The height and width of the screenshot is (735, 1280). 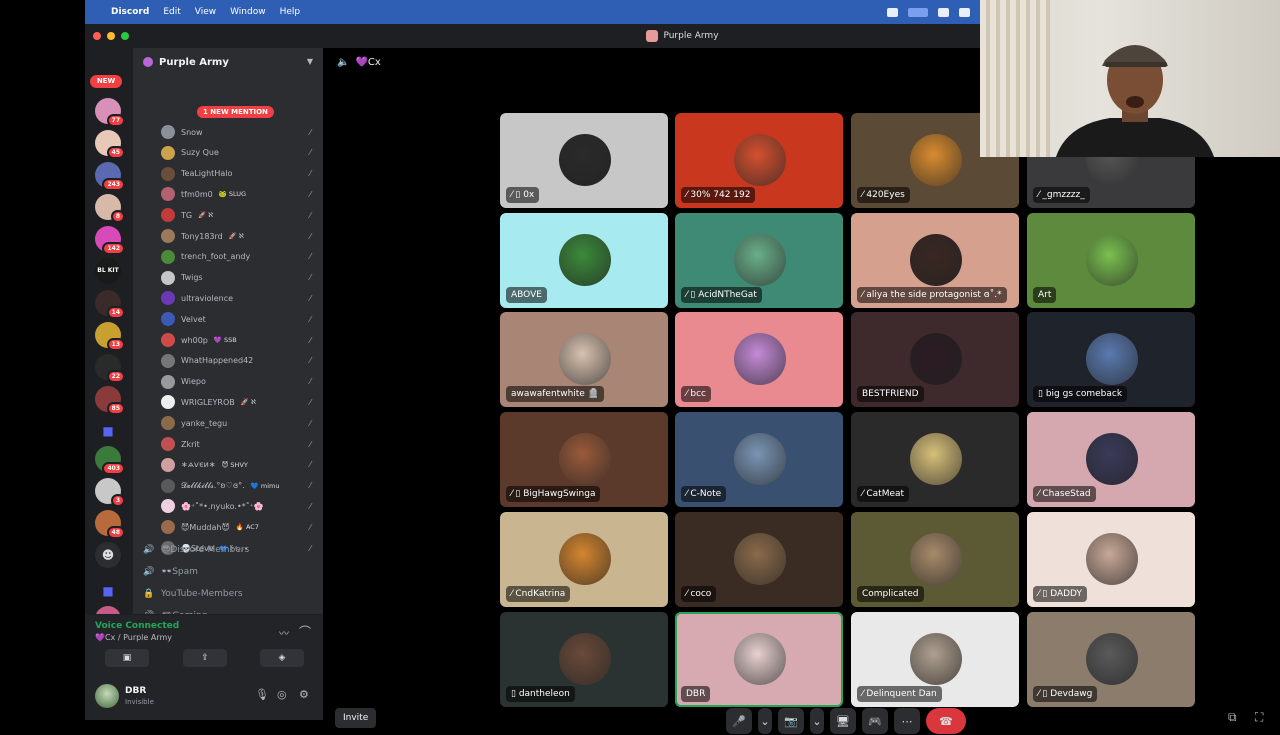 What do you see at coordinates (107, 696) in the screenshot?
I see `avatar` at bounding box center [107, 696].